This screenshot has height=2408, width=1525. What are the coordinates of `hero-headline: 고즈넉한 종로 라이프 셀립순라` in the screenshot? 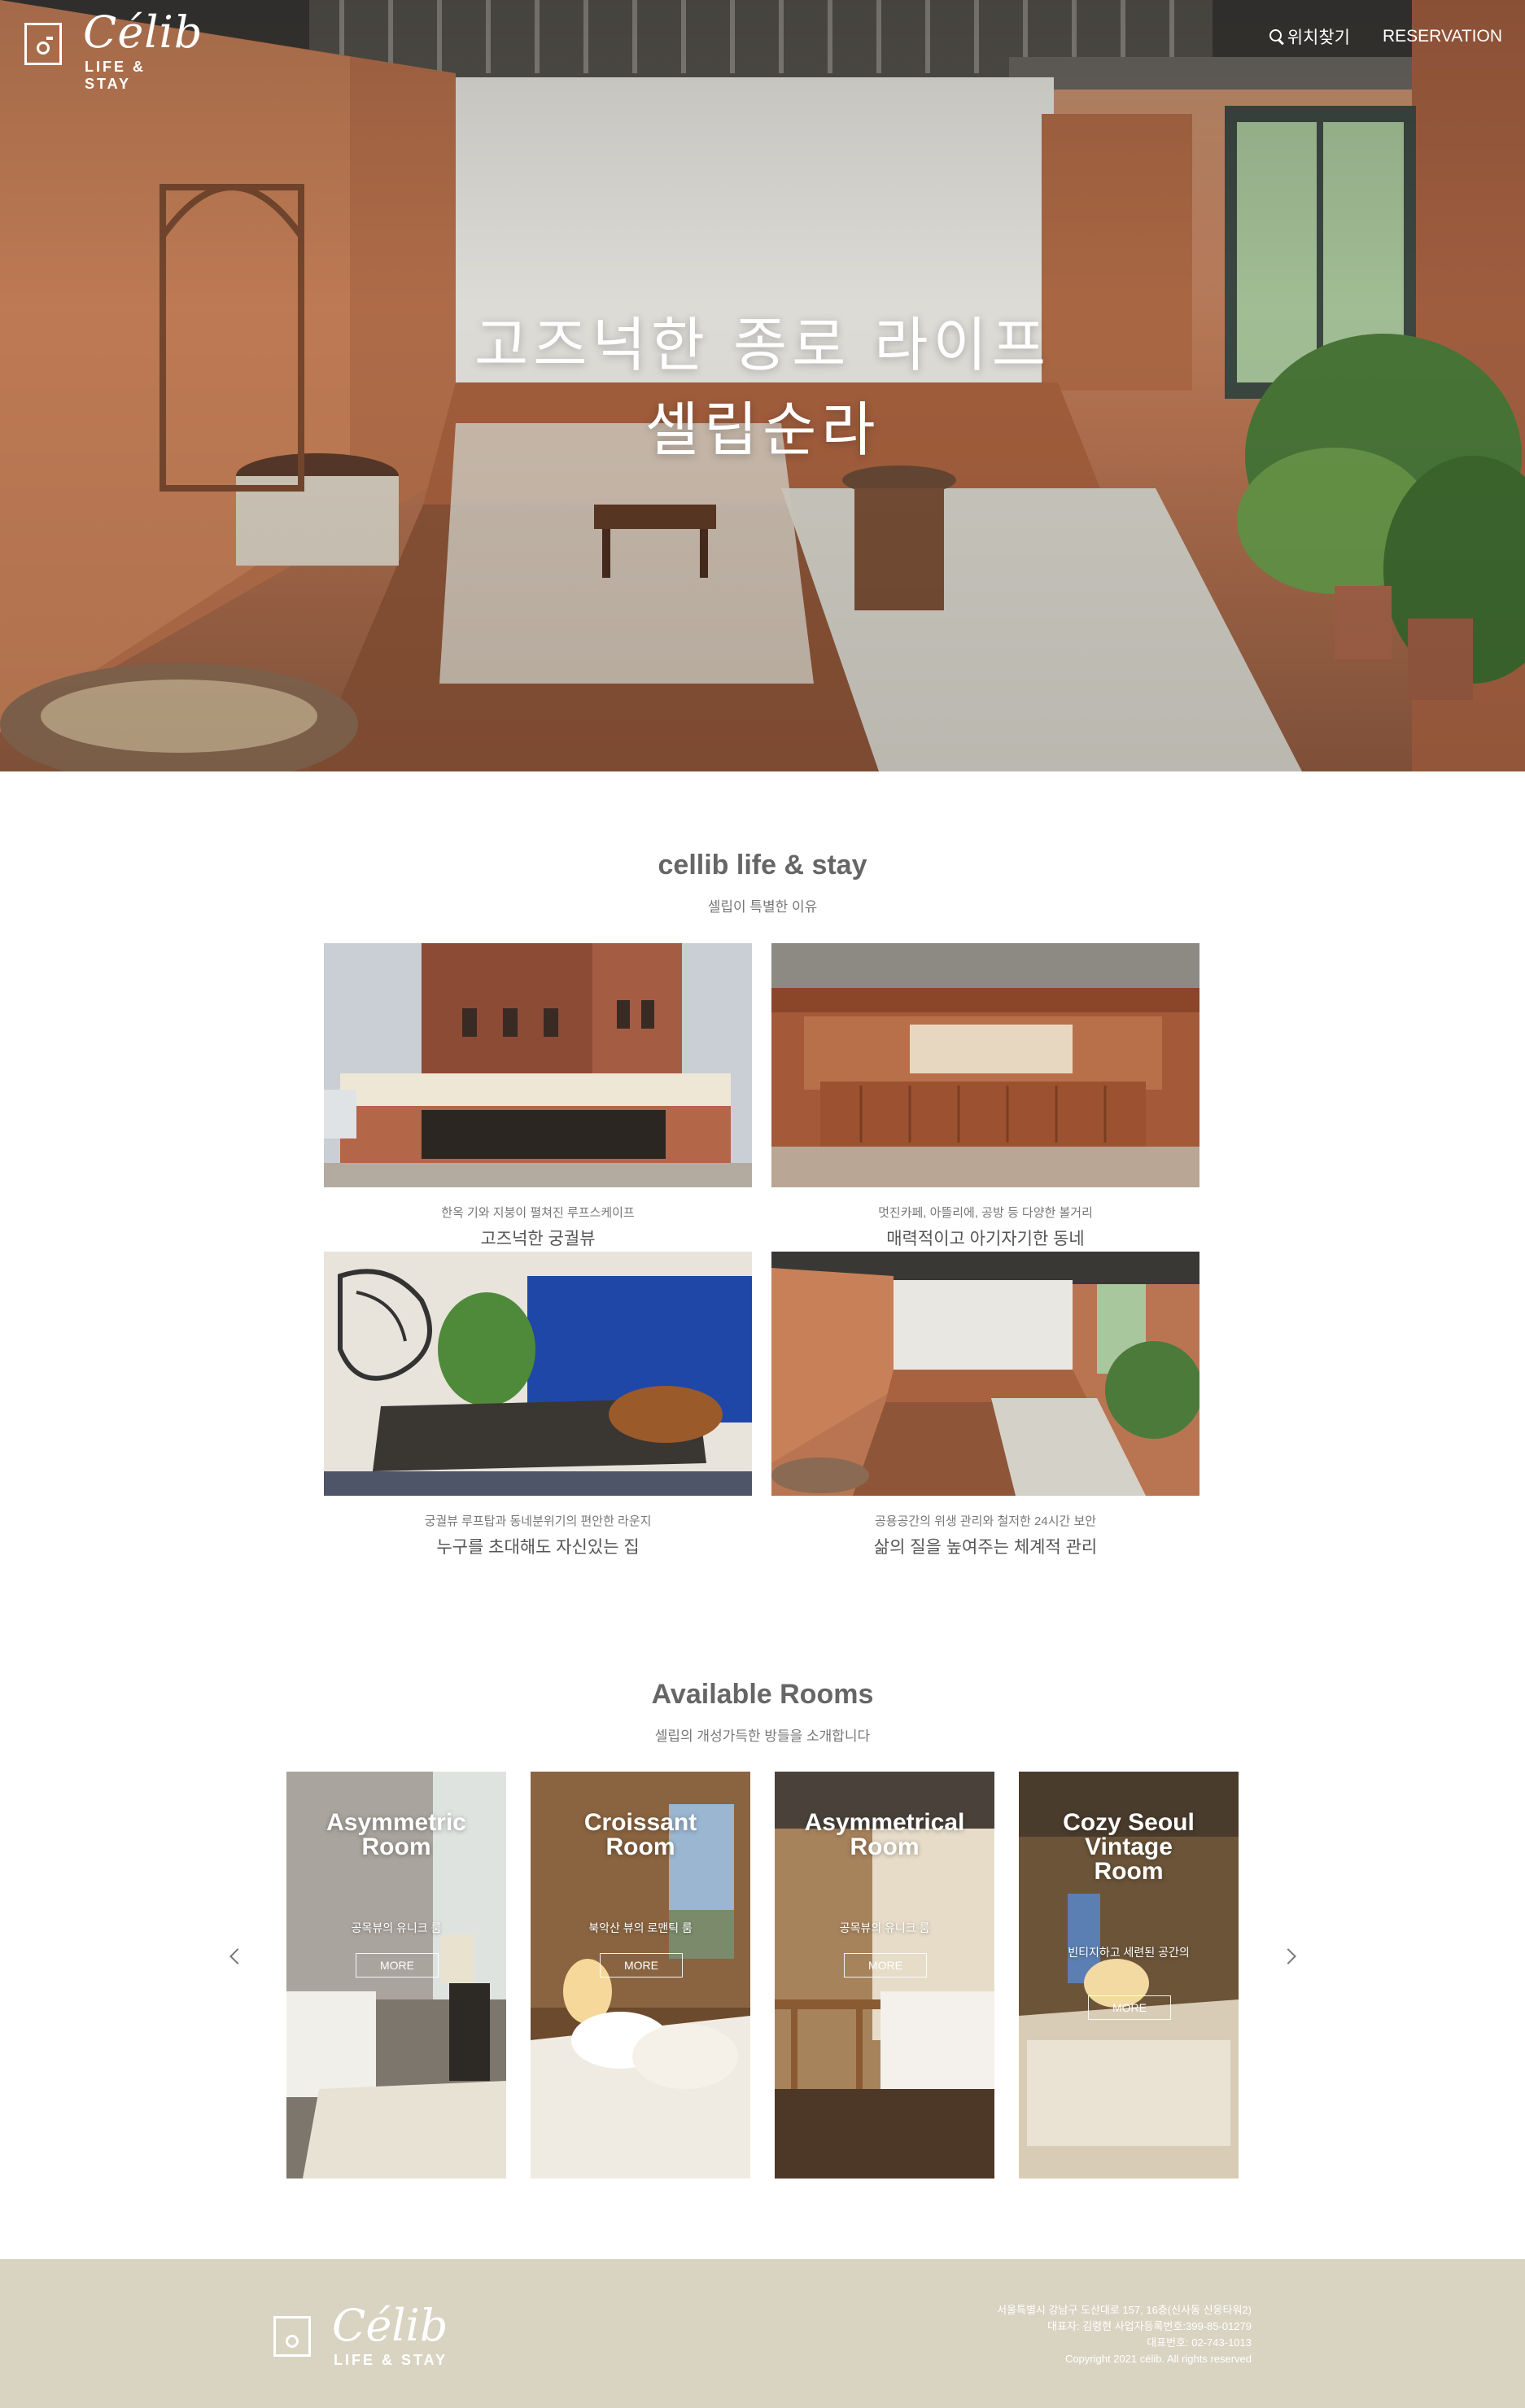 It's located at (762, 387).